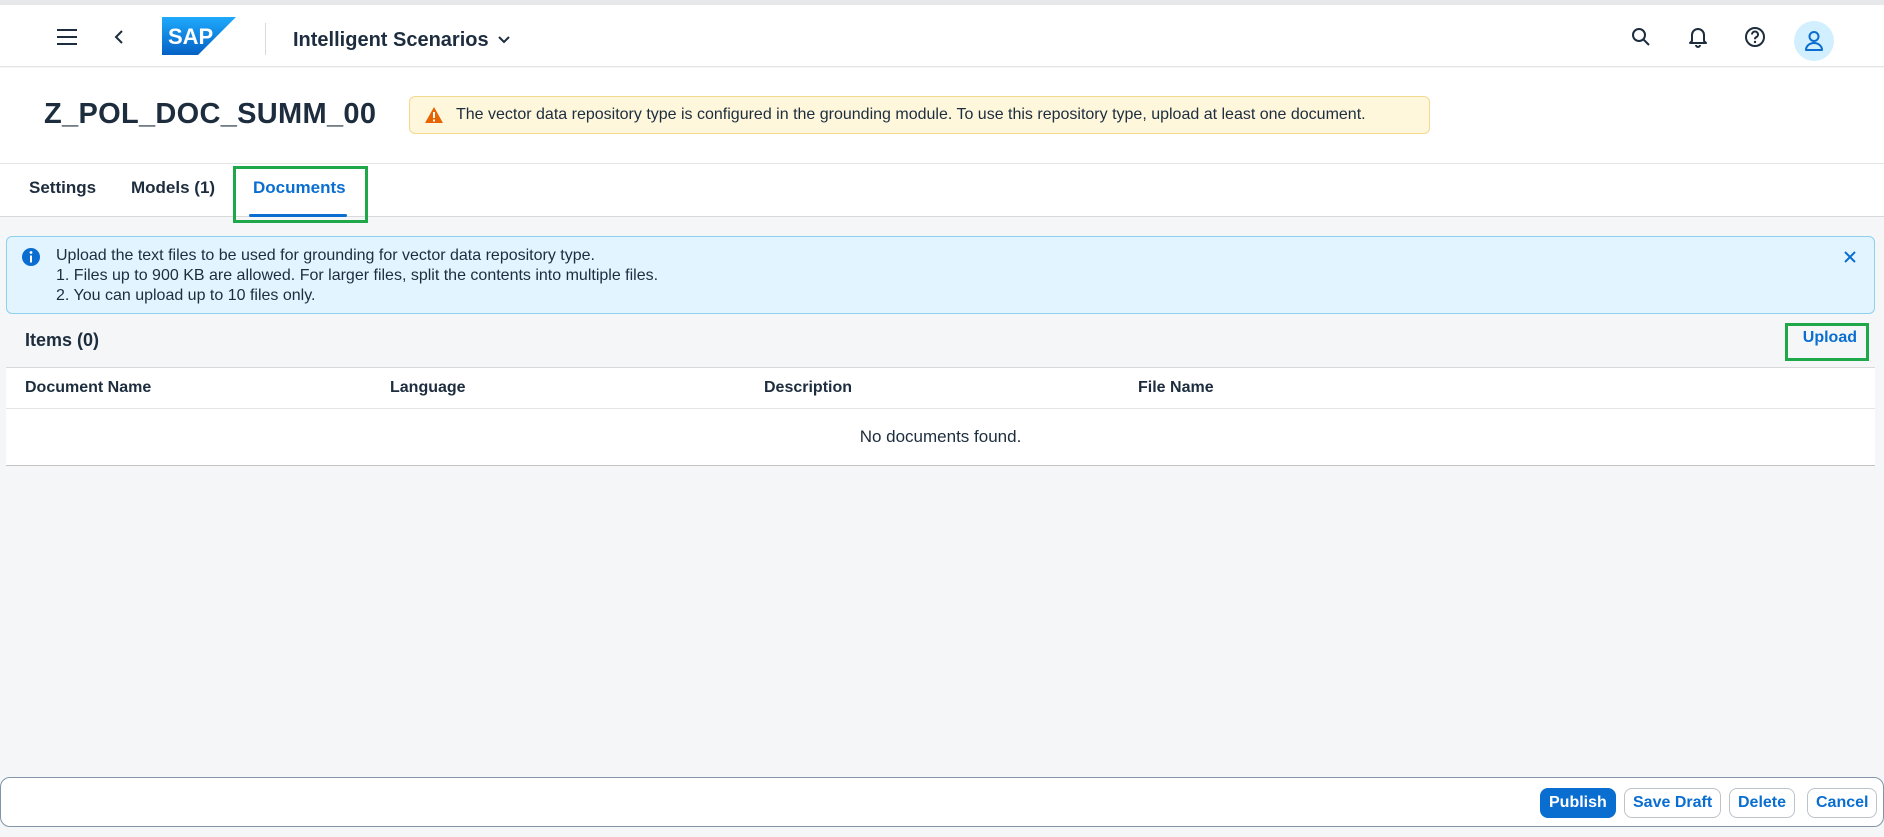  Describe the element at coordinates (1578, 803) in the screenshot. I see `publish-button: Publish` at that location.